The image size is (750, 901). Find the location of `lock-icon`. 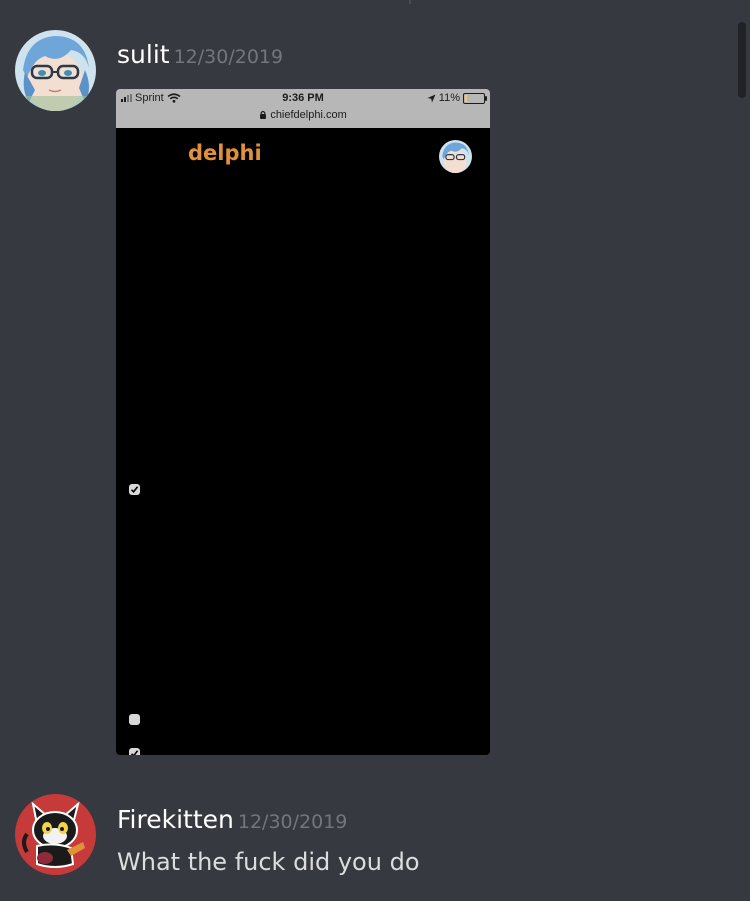

lock-icon is located at coordinates (263, 114).